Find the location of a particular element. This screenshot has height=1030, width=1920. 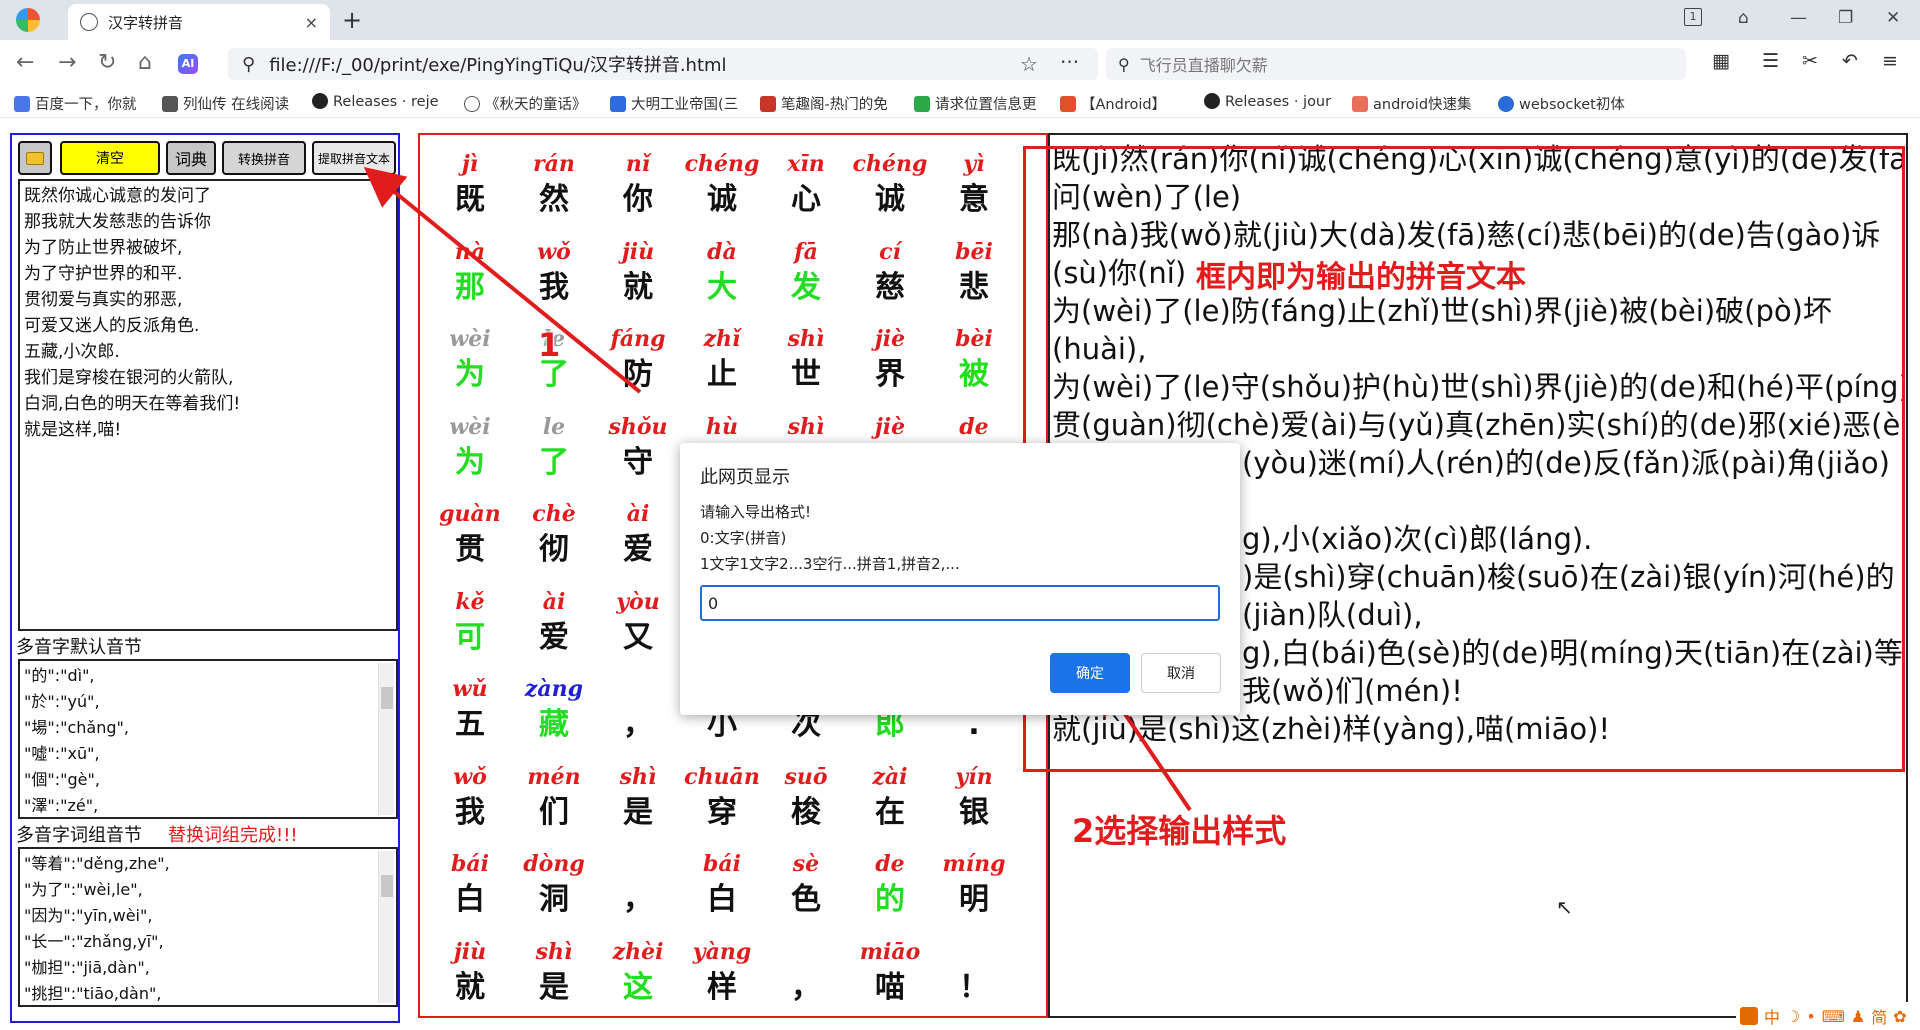

moon-icon: ☽ is located at coordinates (1793, 1016).